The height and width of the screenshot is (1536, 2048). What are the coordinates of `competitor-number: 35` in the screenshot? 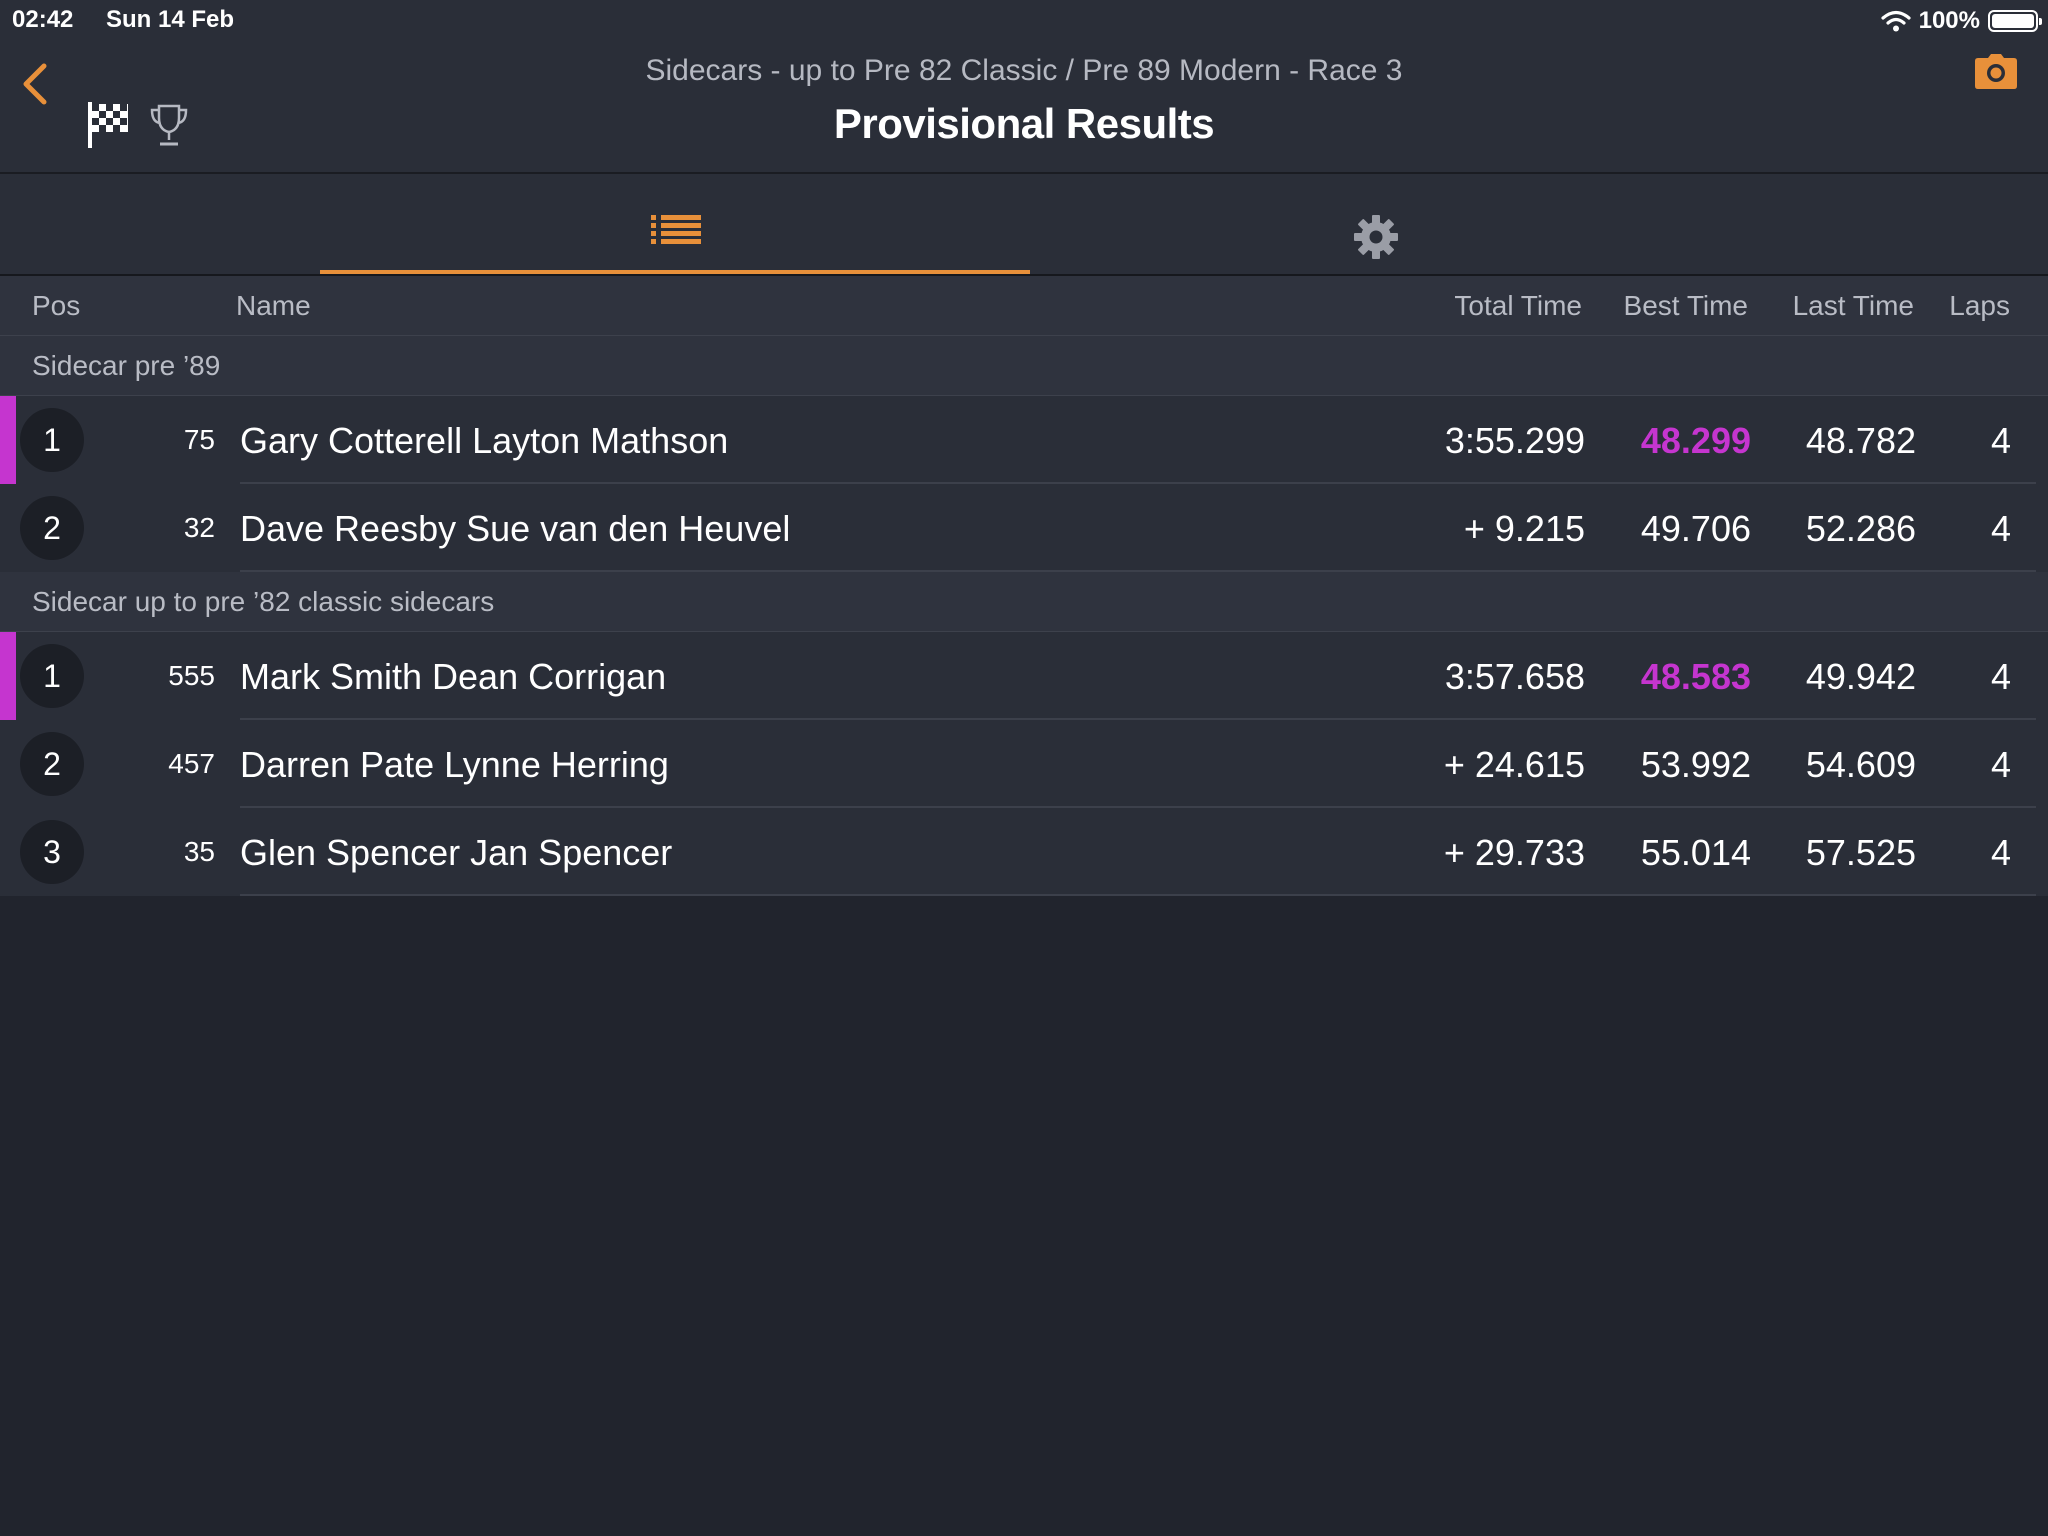 It's located at (199, 851).